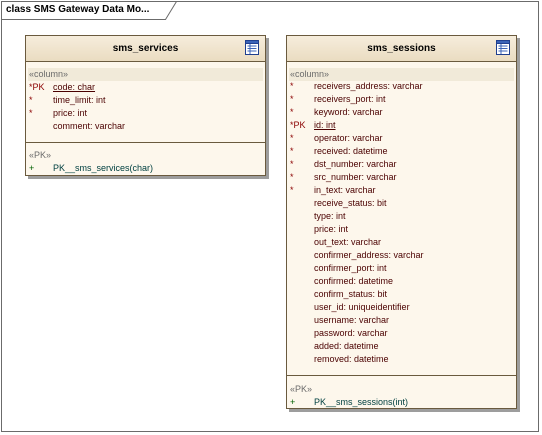 The image size is (542, 435). I want to click on column-row: confirmer_address: varchar, so click(401, 256).